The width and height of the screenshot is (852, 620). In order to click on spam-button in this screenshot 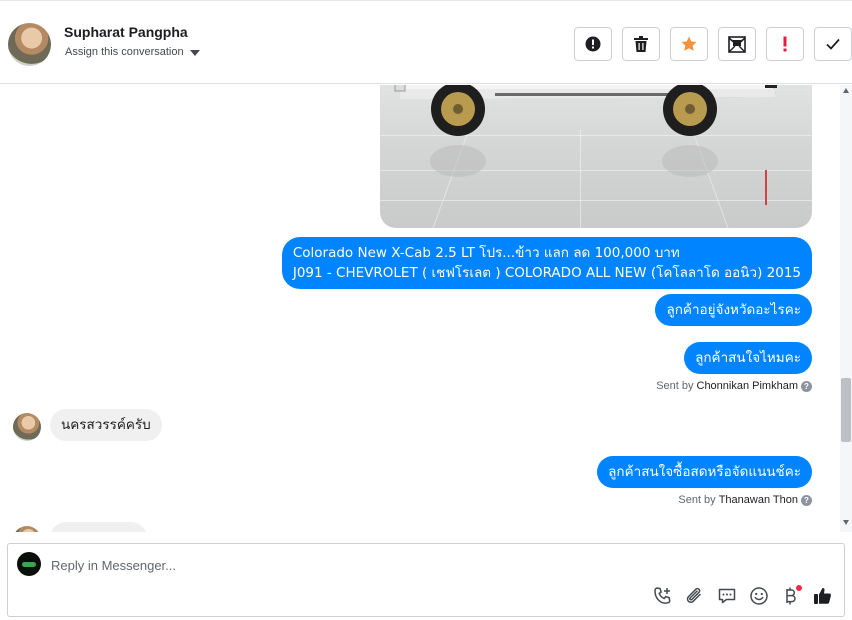, I will do `click(593, 44)`.